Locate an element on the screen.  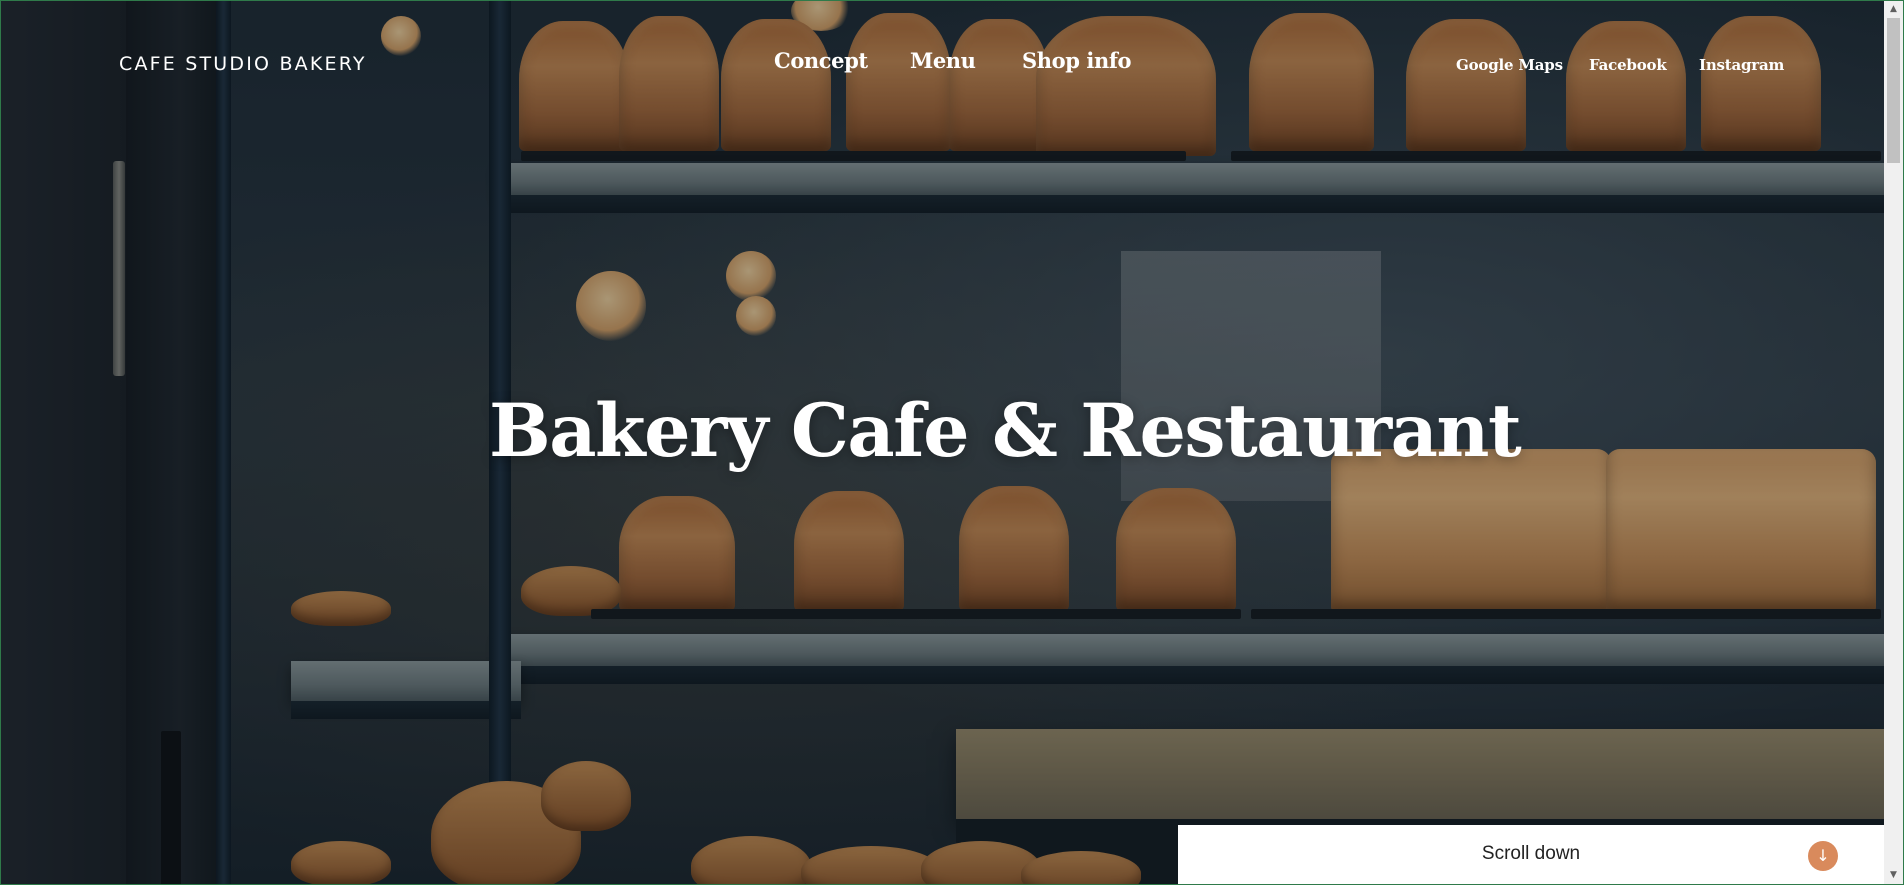
google-maps-link: Google Maps is located at coordinates (1509, 65).